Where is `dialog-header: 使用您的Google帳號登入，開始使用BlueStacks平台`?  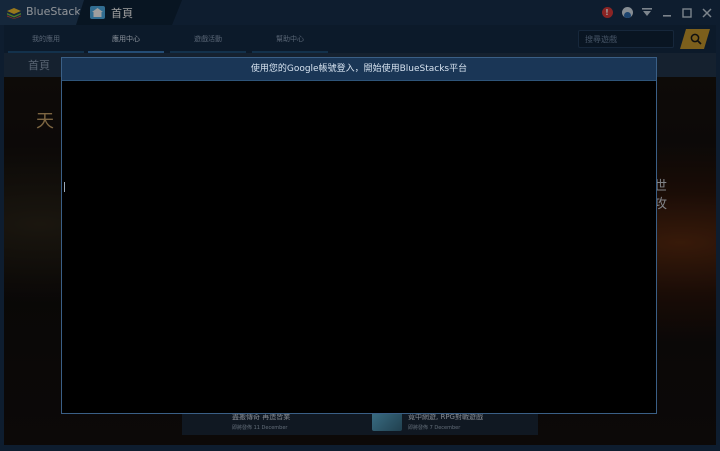
dialog-header: 使用您的Google帳號登入，開始使用BlueStacks平台 is located at coordinates (359, 69).